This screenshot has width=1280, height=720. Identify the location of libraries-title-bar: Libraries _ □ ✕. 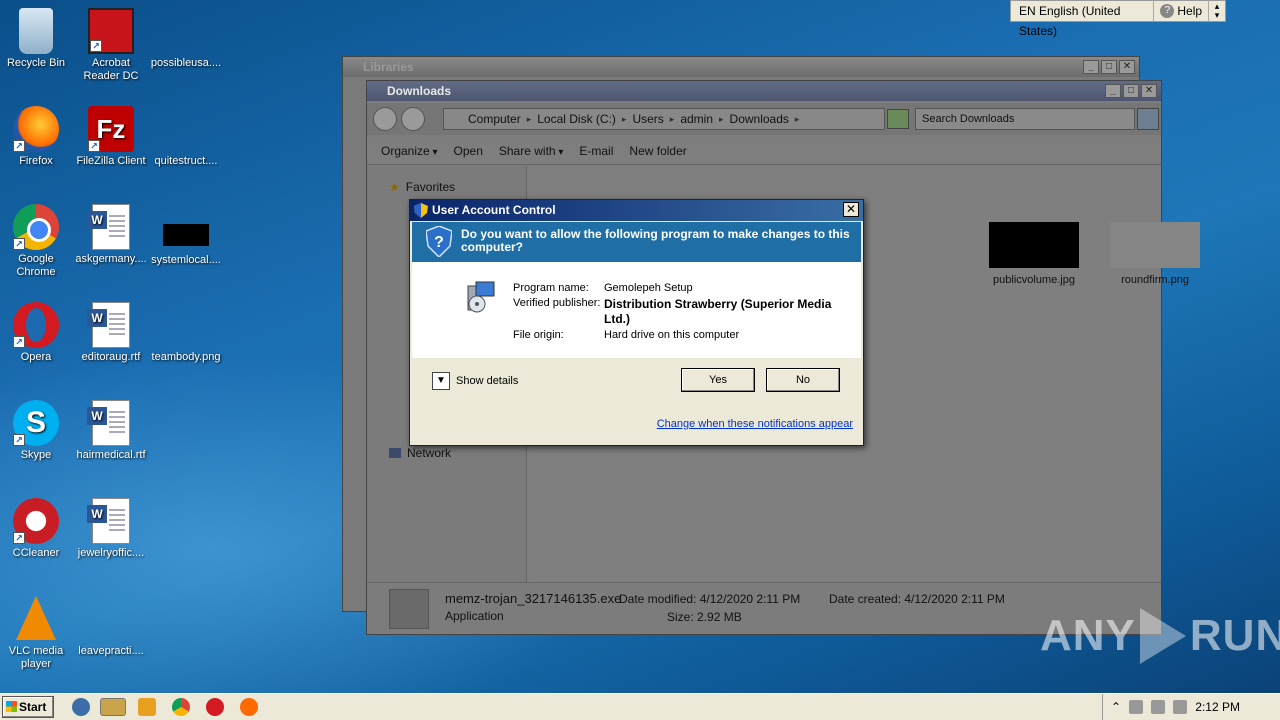
(741, 67).